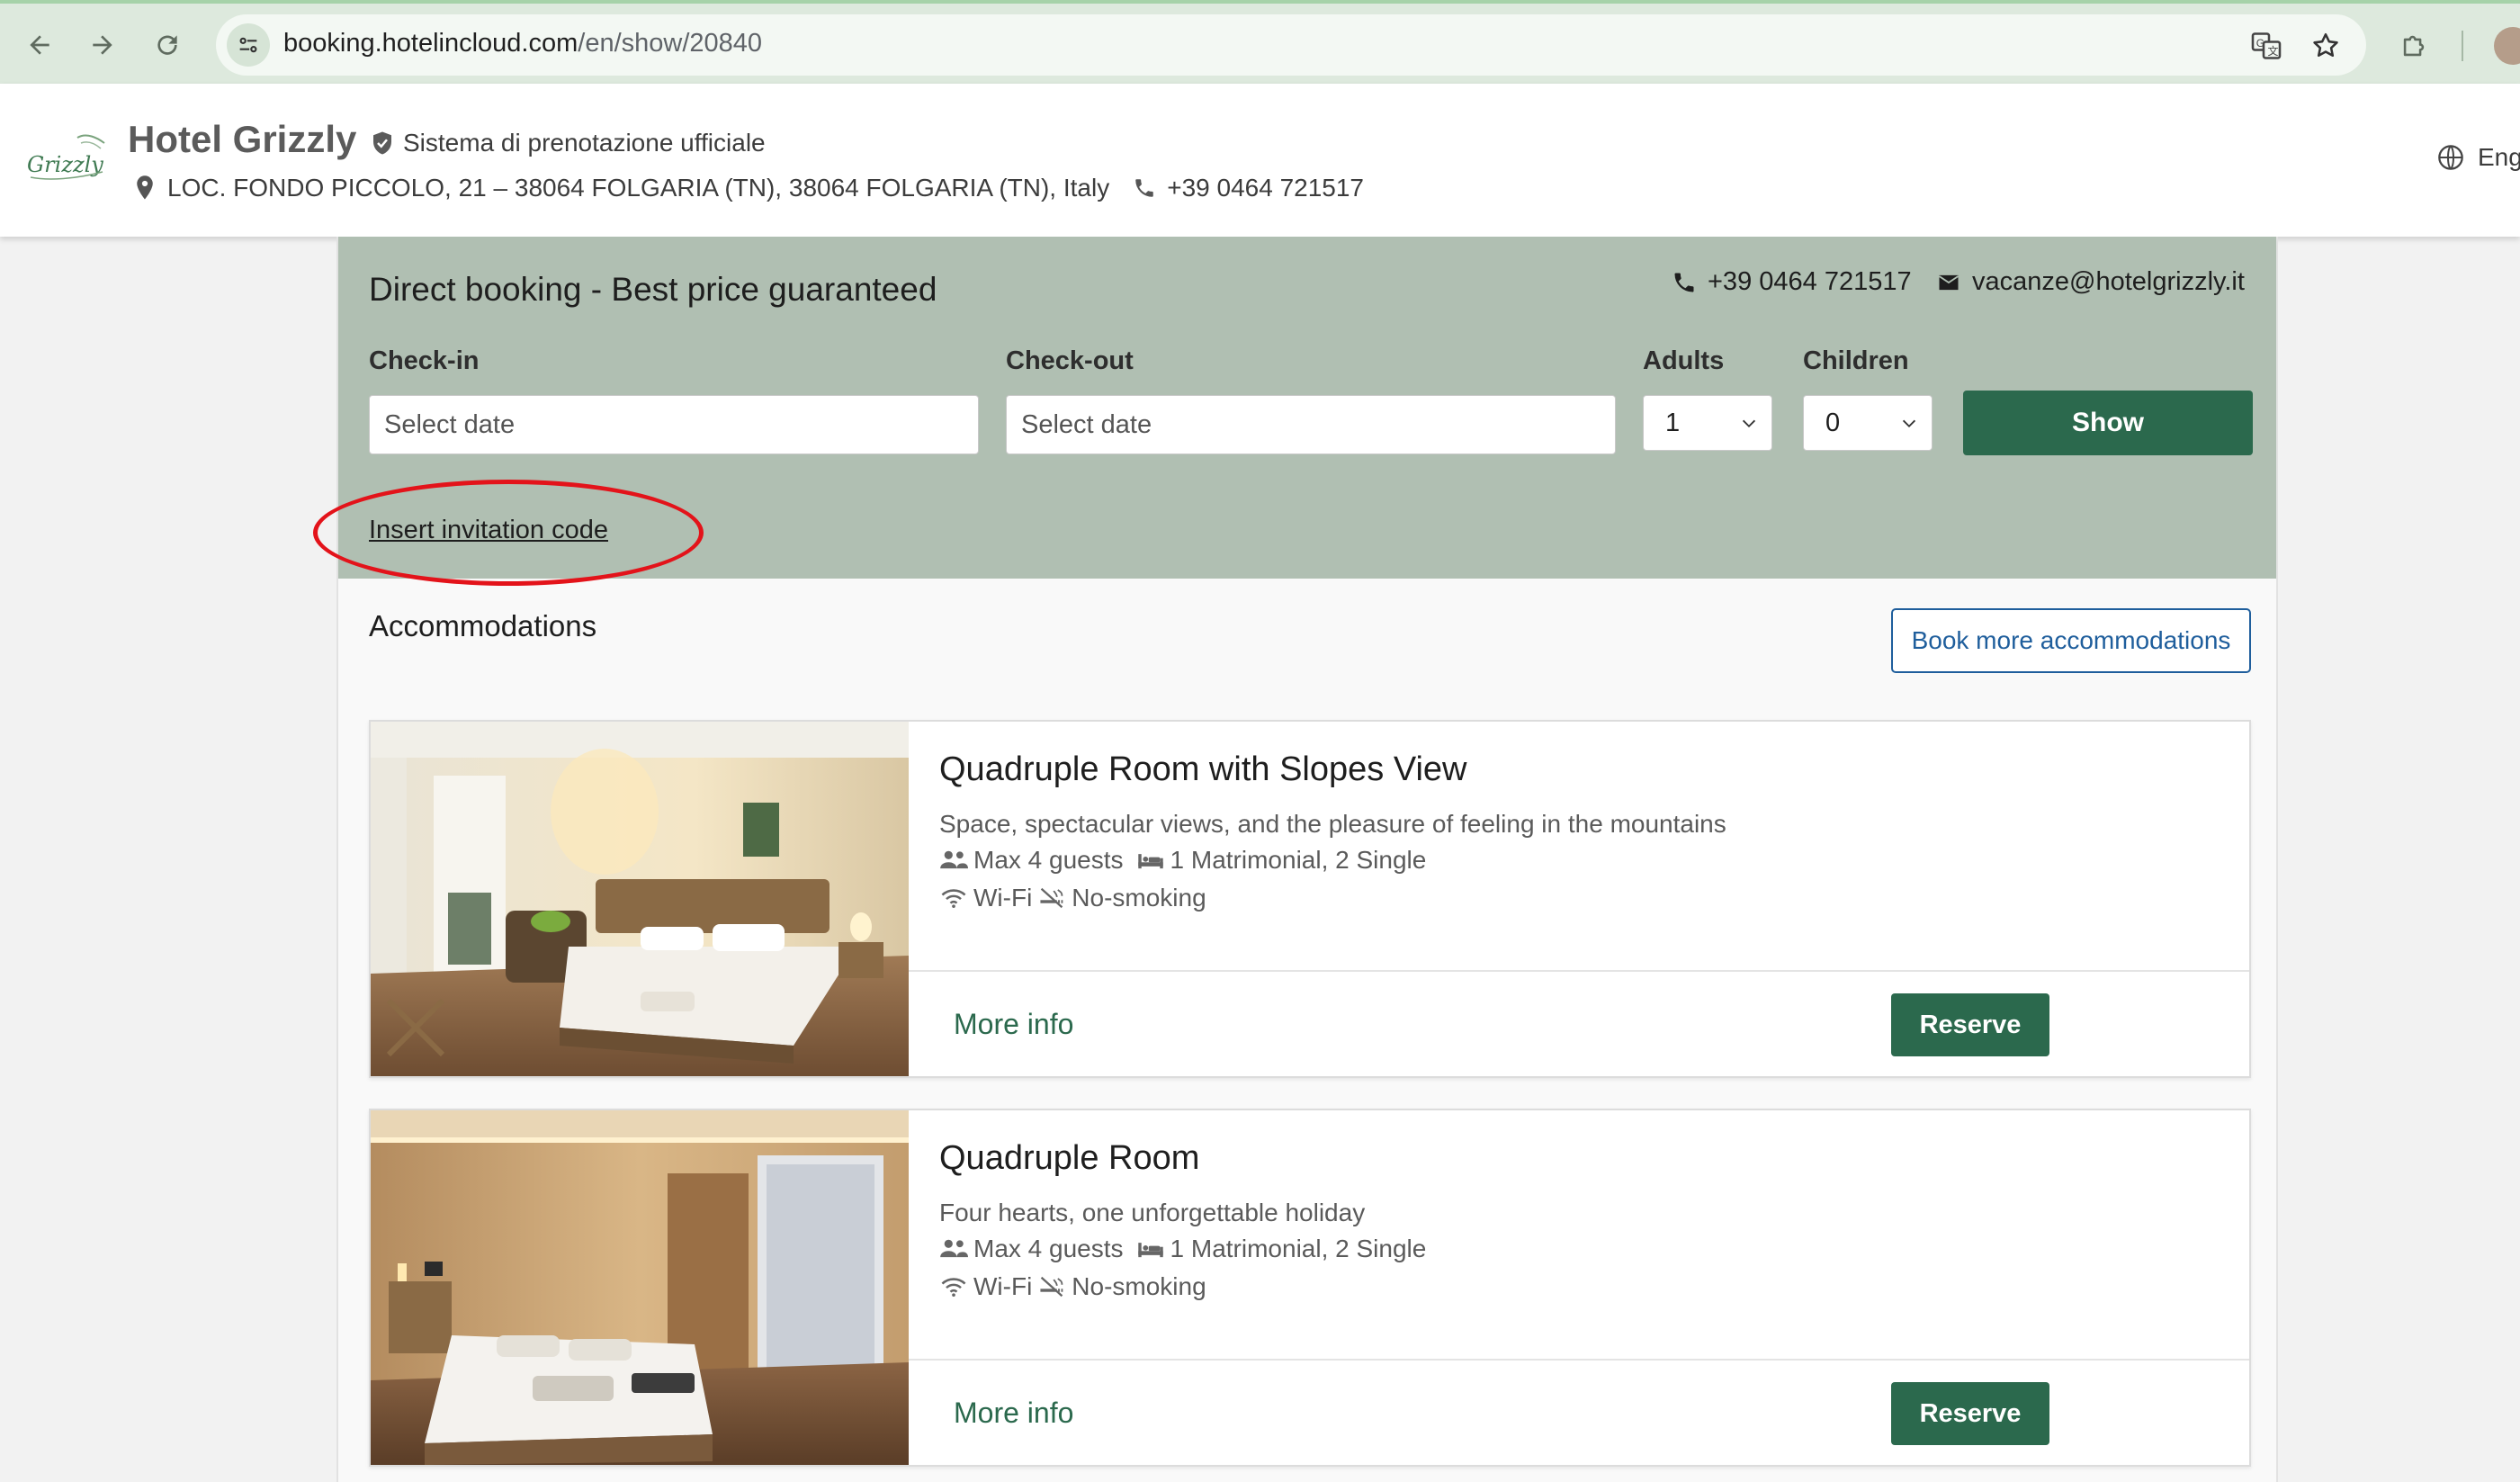 This screenshot has height=1482, width=2520. What do you see at coordinates (1152, 1212) in the screenshot?
I see `room-description: Four hearts, one unforgettable holiday` at bounding box center [1152, 1212].